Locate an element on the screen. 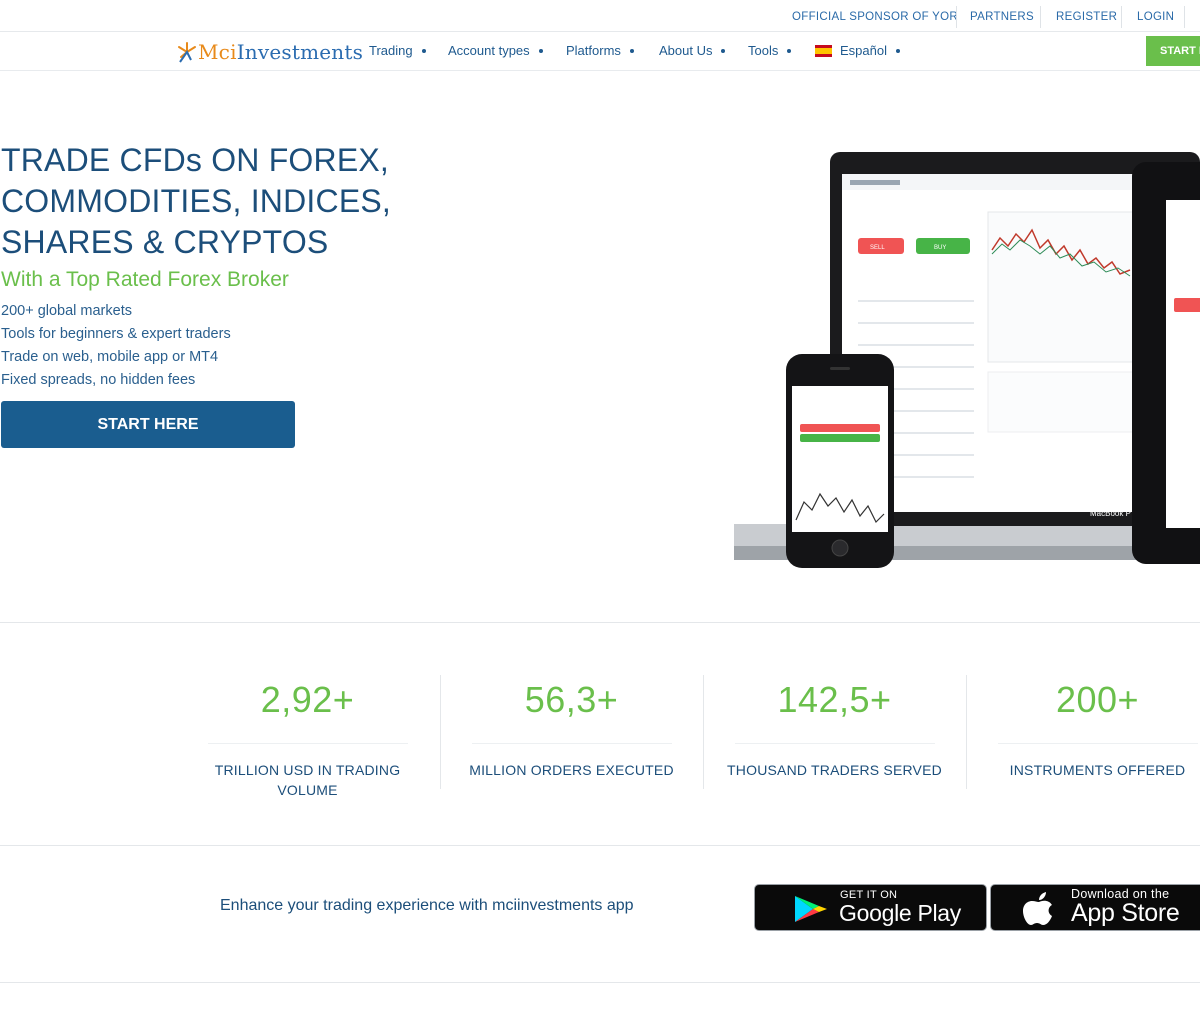 This screenshot has height=1015, width=1200. register-link: REGISTER is located at coordinates (1086, 17).